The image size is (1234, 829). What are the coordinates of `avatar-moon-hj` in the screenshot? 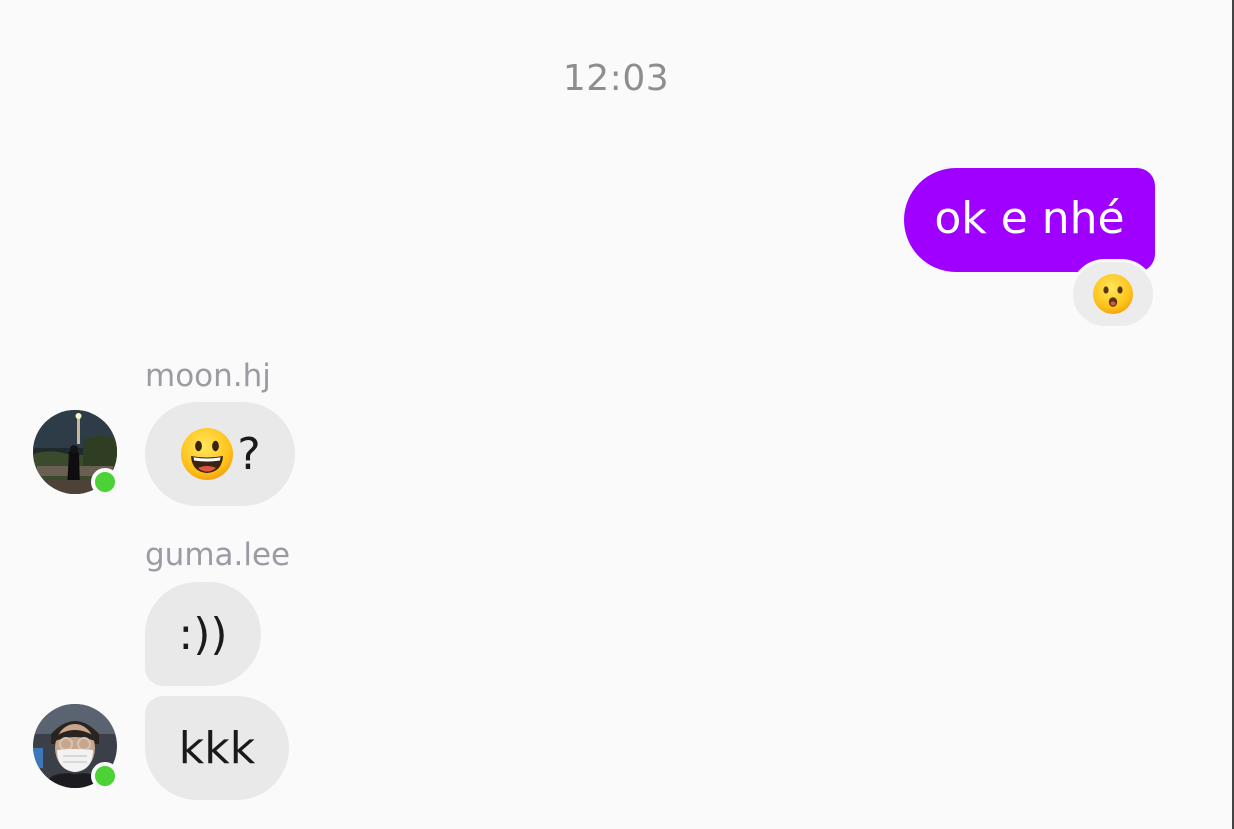 It's located at (76, 453).